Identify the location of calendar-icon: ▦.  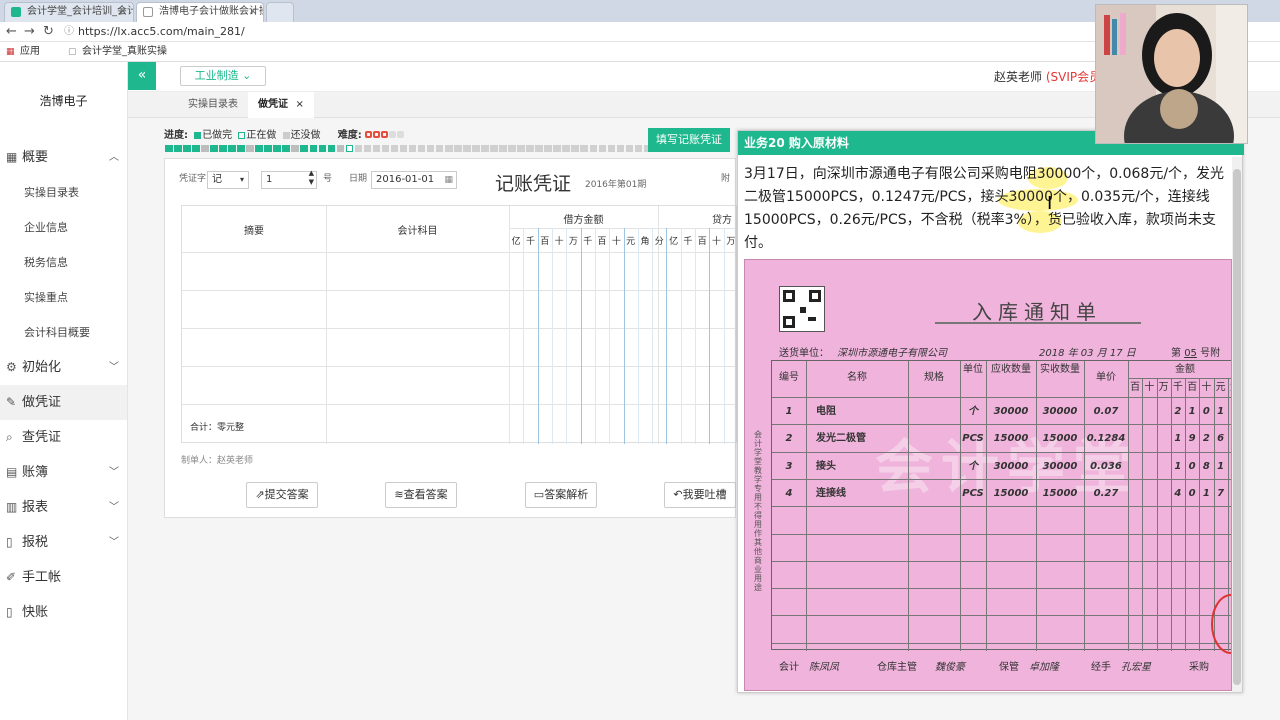
(448, 180).